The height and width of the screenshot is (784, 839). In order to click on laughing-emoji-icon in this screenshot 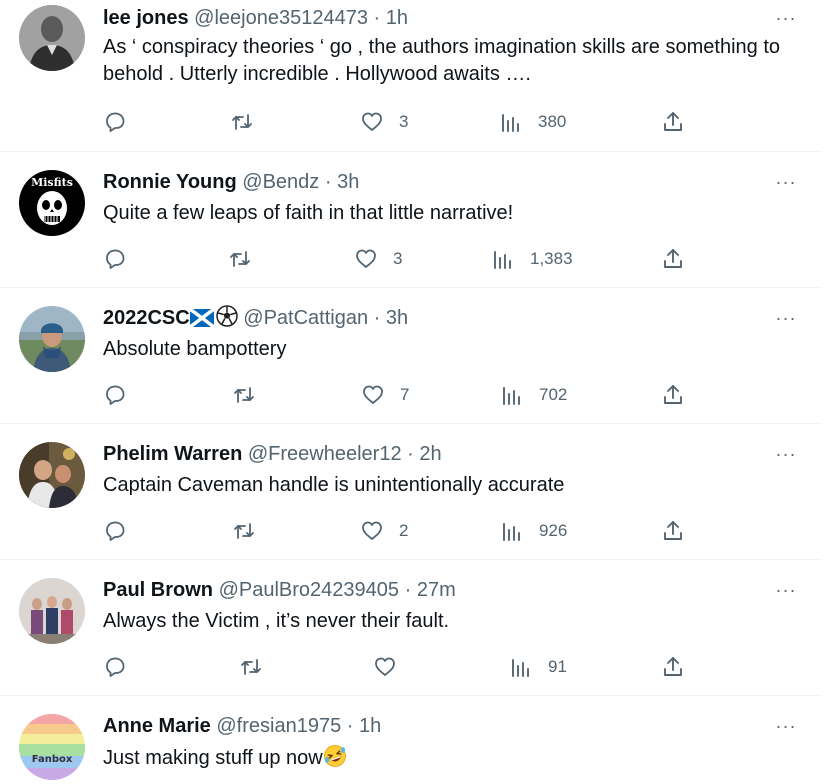, I will do `click(335, 756)`.